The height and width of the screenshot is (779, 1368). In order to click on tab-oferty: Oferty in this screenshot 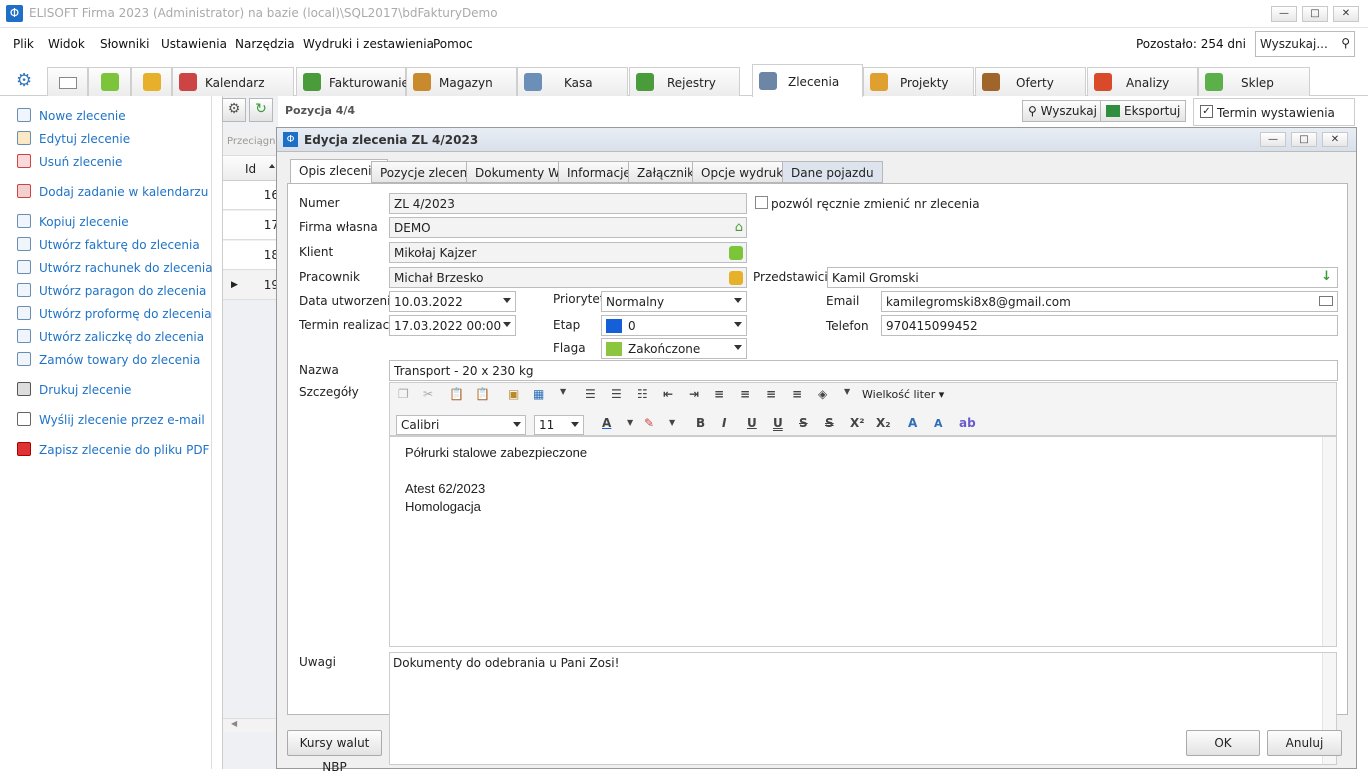, I will do `click(1030, 81)`.